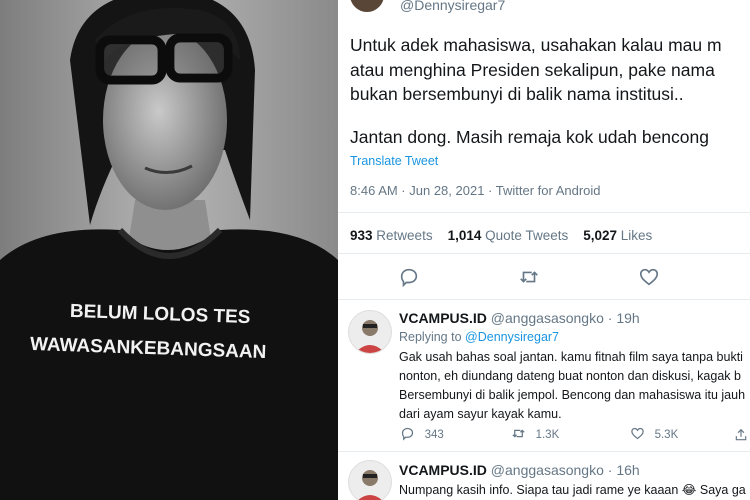  I want to click on reply-action-retweet: 1.3K, so click(535, 434).